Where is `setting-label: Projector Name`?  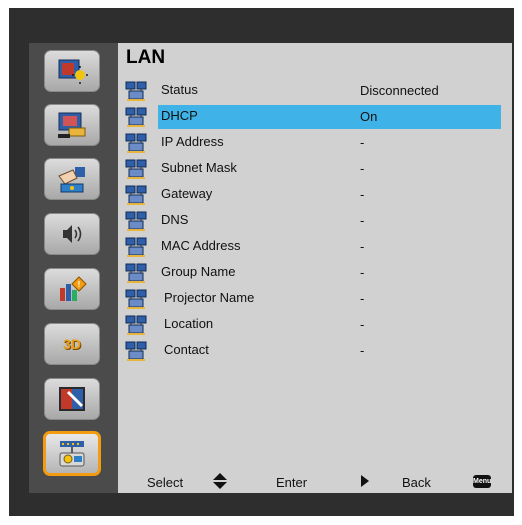
setting-label: Projector Name is located at coordinates (209, 297).